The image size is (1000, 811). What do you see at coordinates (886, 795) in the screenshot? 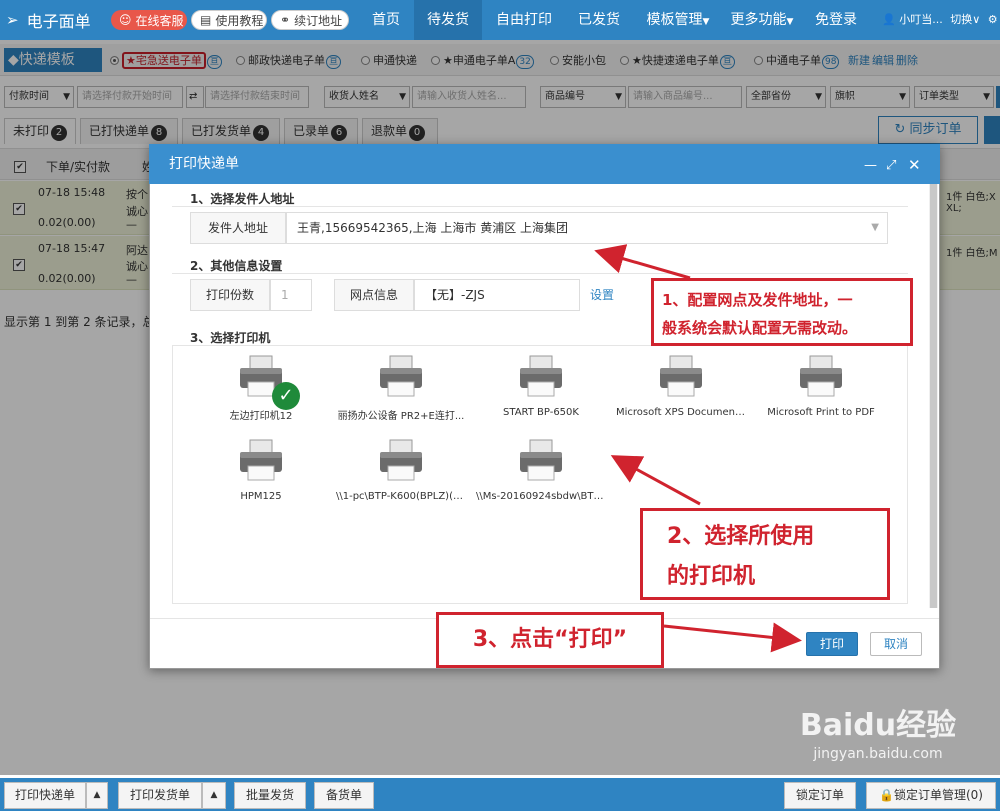
I see `lock-icon: 🔒` at bounding box center [886, 795].